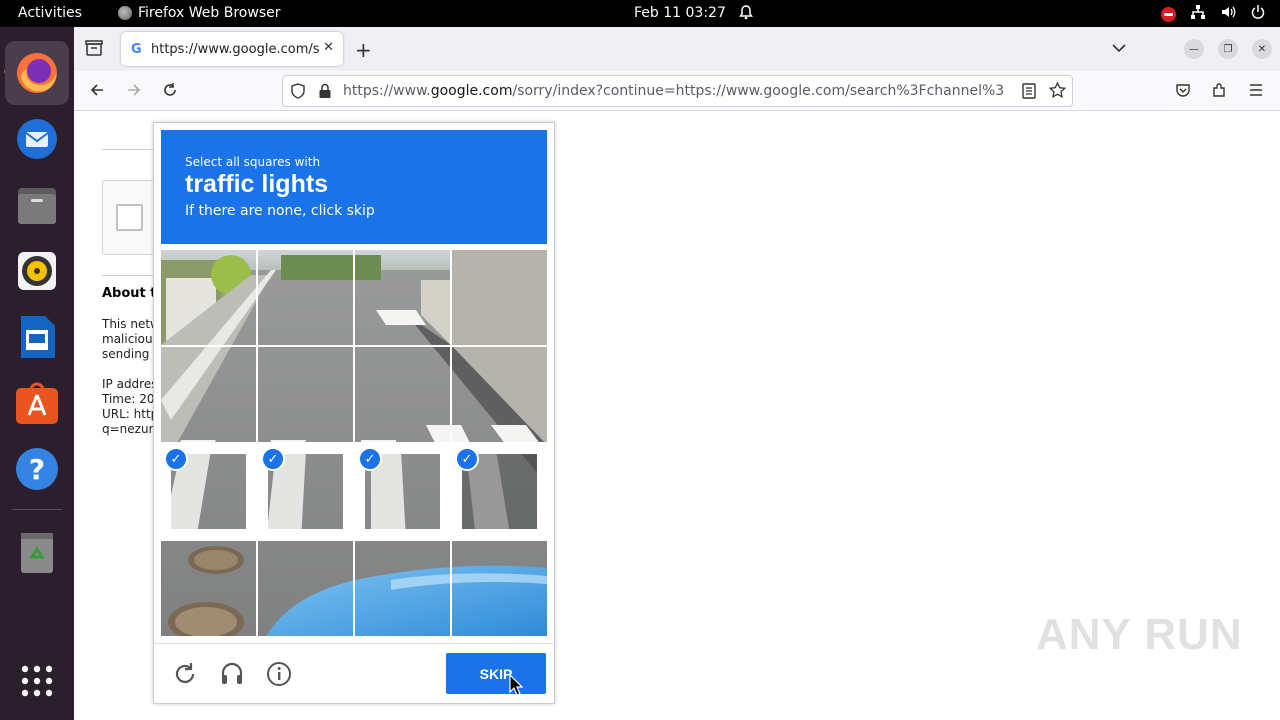  I want to click on mouse-cursor-icon, so click(516, 686).